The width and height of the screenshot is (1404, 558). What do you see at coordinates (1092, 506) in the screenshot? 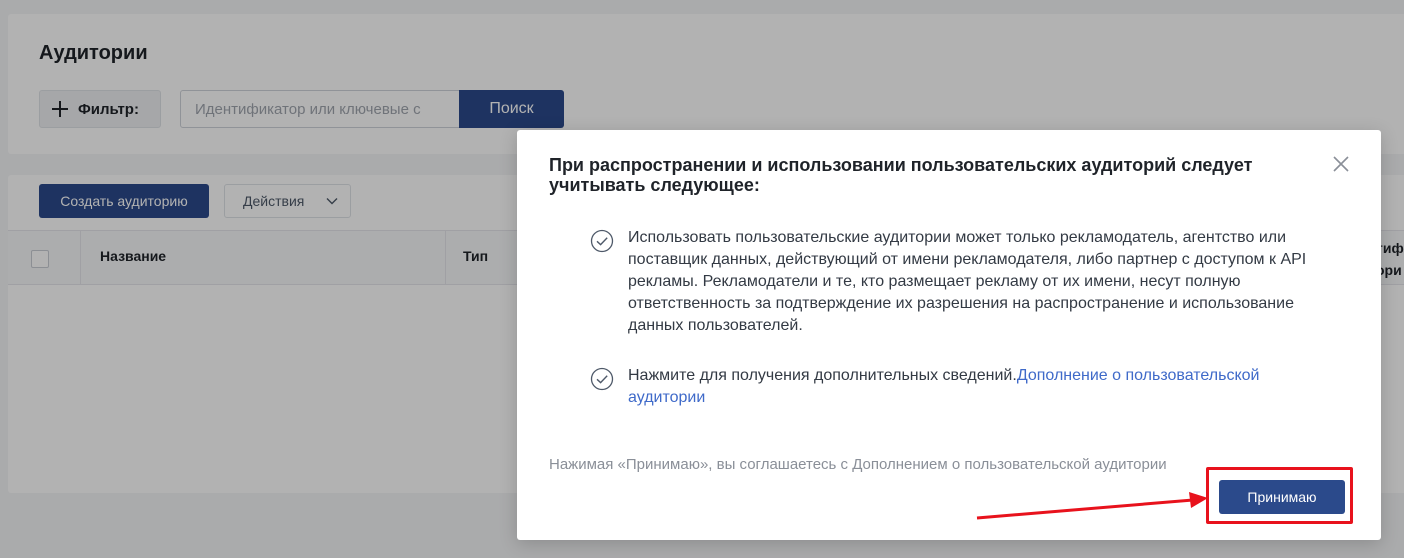
I see `annotation-arrow` at bounding box center [1092, 506].